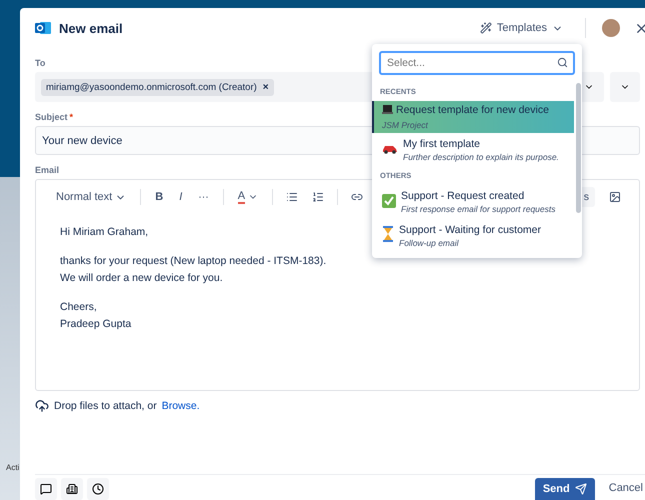 The height and width of the screenshot is (500, 645). What do you see at coordinates (615, 197) in the screenshot?
I see `image-icon` at bounding box center [615, 197].